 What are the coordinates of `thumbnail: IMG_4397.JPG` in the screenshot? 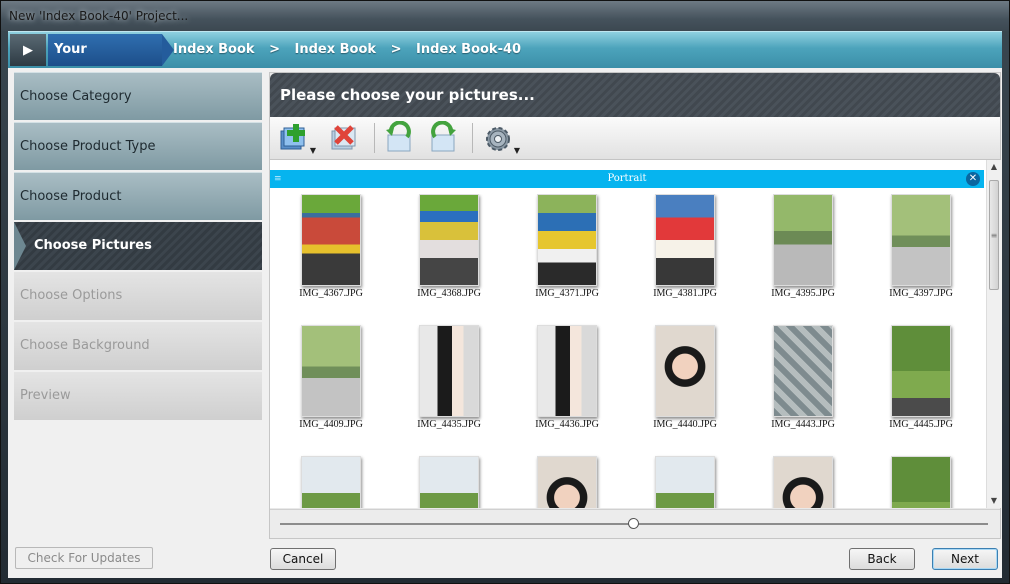 It's located at (921, 254).